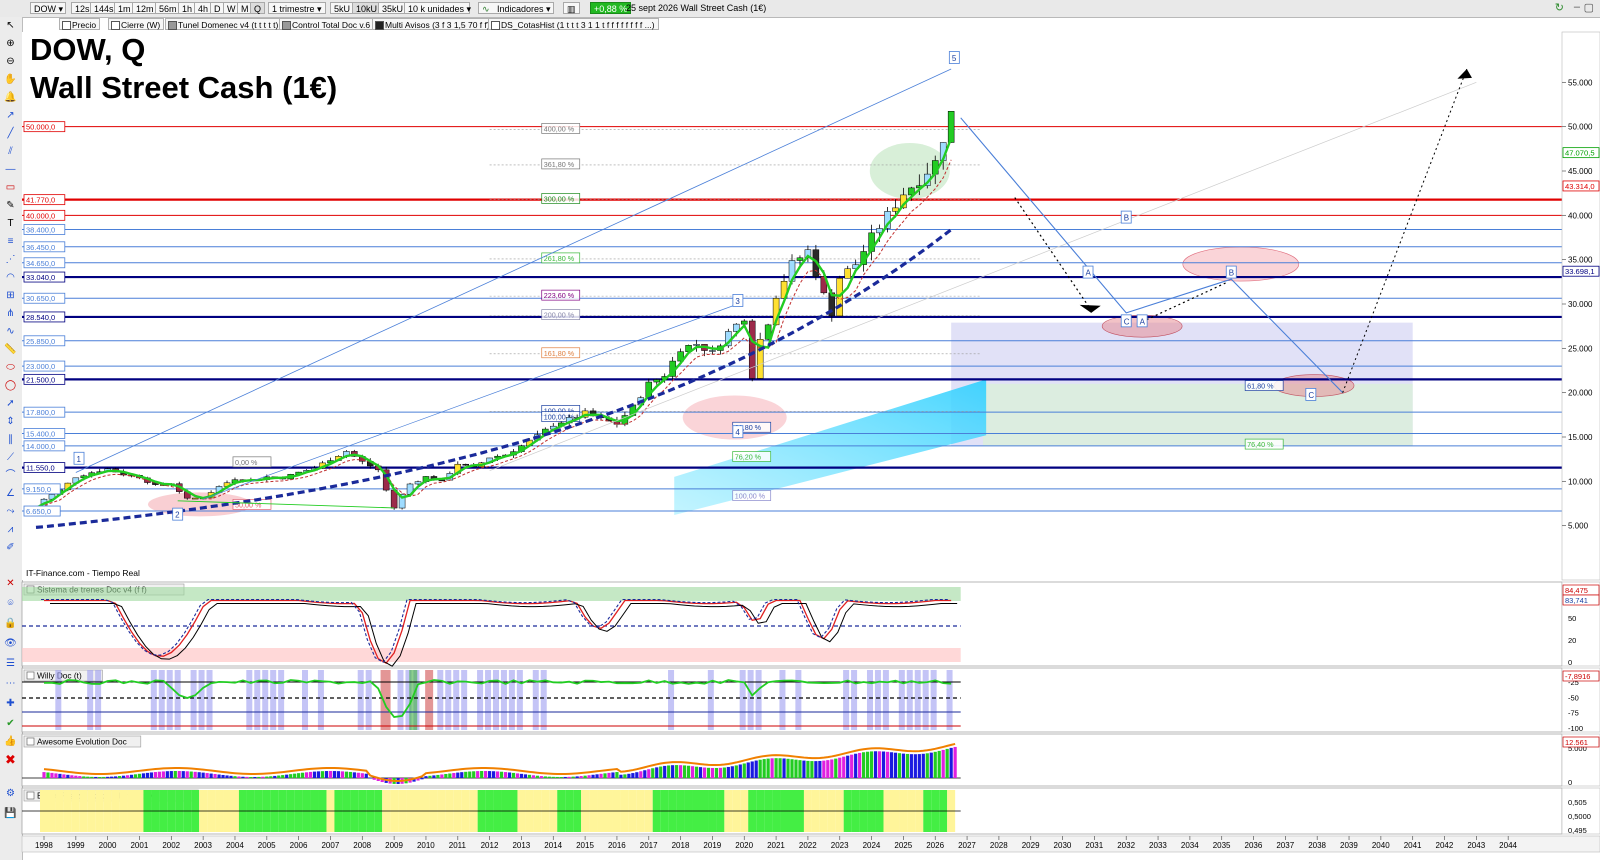  What do you see at coordinates (776, 845) in the screenshot?
I see `x-tick-label: 2021` at bounding box center [776, 845].